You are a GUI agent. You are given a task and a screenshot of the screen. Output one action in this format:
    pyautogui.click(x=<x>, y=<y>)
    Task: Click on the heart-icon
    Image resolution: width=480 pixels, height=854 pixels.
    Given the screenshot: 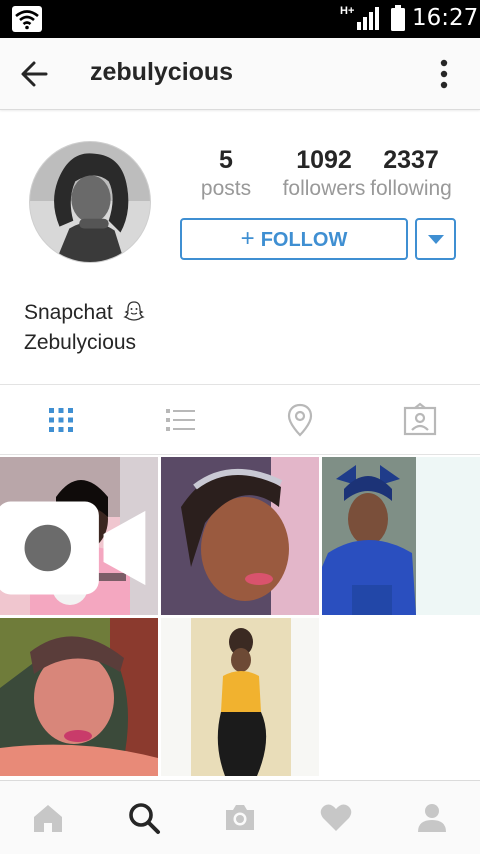 What is the action you would take?
    pyautogui.click(x=336, y=817)
    